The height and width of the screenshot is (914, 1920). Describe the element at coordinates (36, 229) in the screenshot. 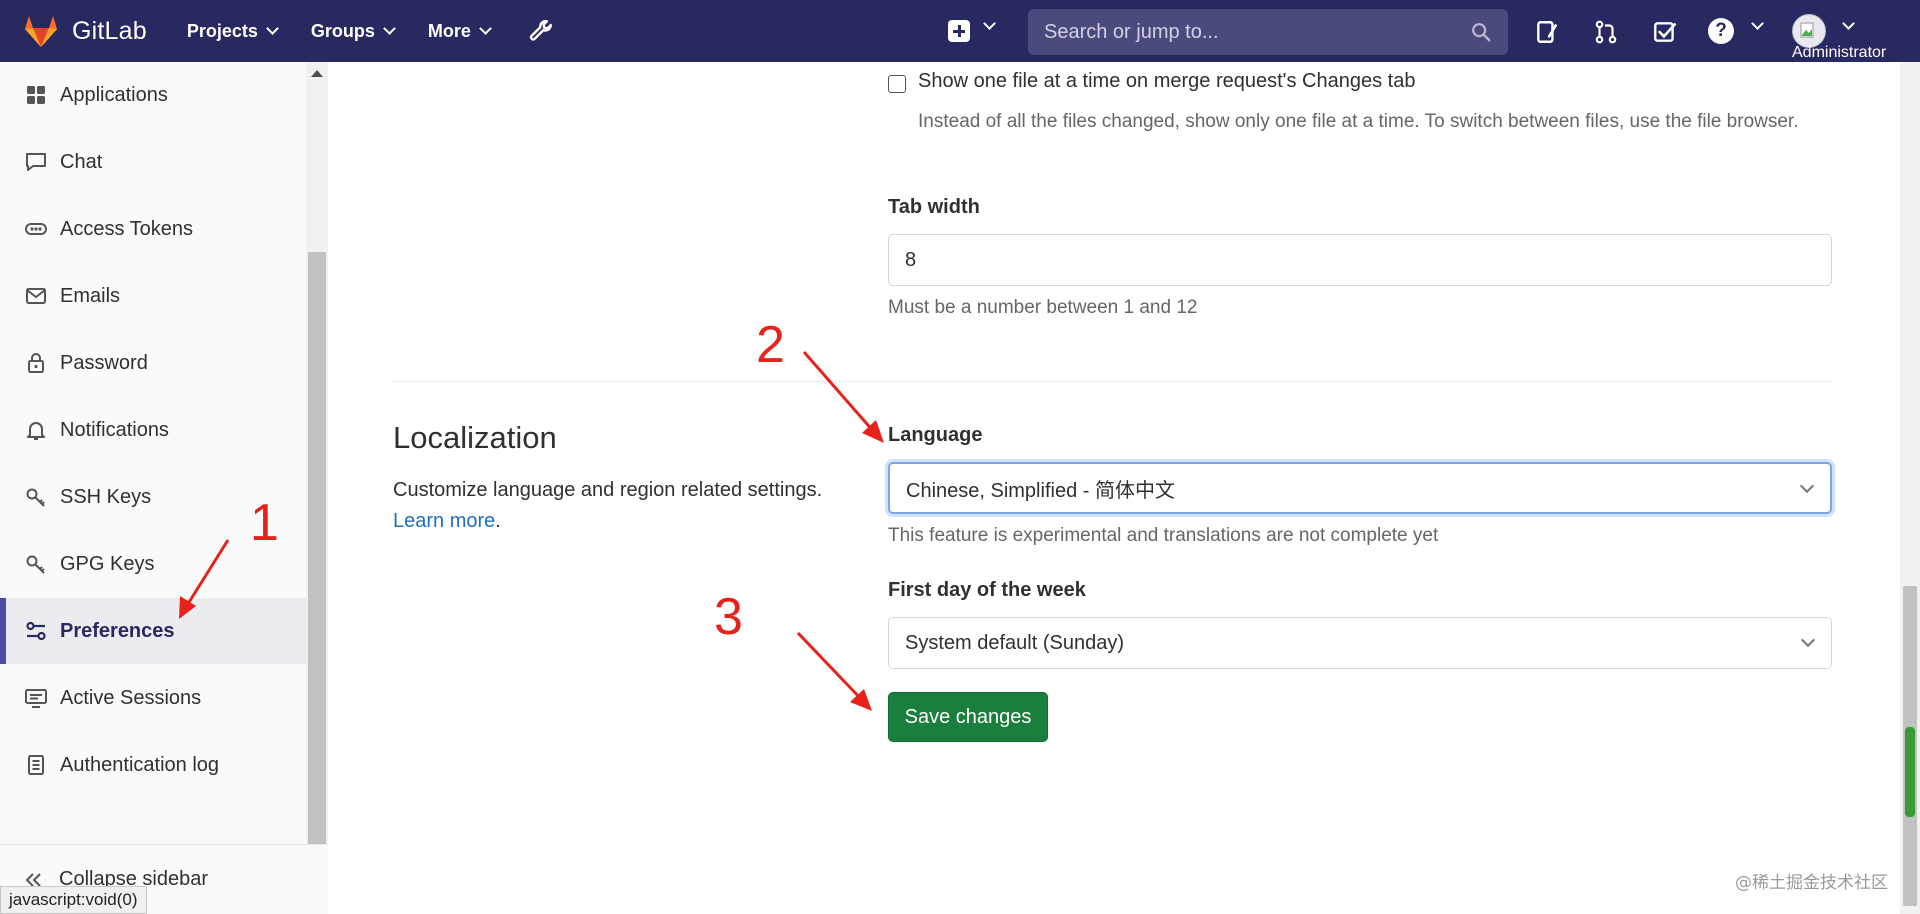

I see `token-icon` at that location.